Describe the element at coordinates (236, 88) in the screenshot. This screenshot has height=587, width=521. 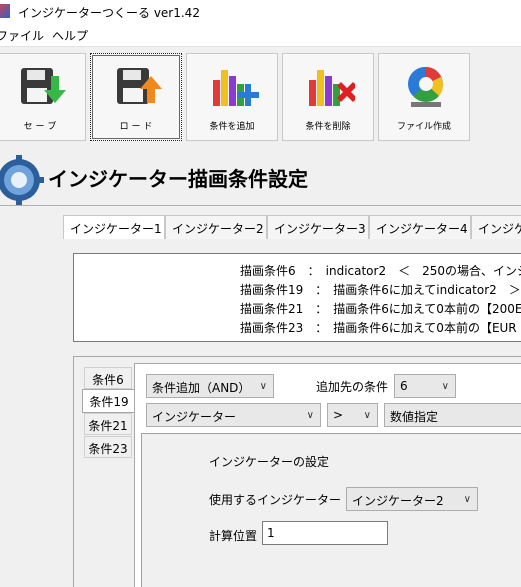
I see `chart-add-icon` at that location.